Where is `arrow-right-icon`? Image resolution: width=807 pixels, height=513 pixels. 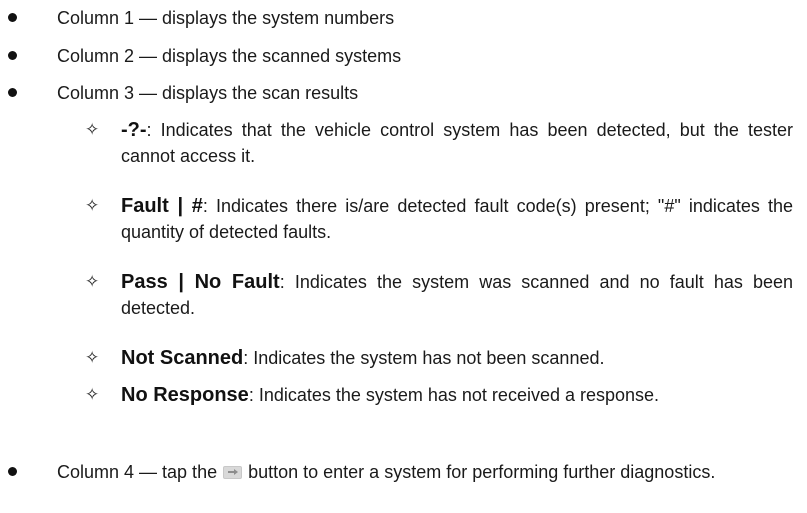
arrow-right-icon is located at coordinates (233, 472).